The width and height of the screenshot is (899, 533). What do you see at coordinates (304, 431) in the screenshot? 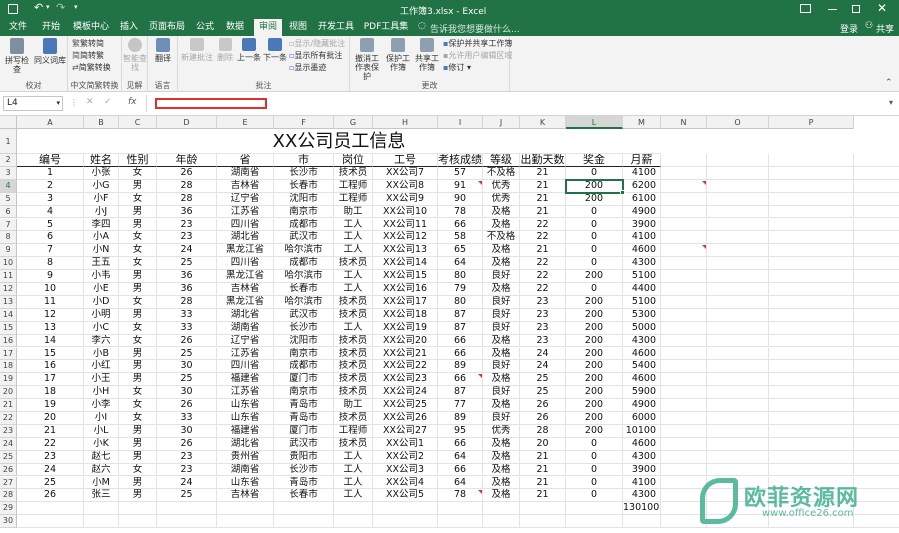
I see `data-cell: 厦门市` at bounding box center [304, 431].